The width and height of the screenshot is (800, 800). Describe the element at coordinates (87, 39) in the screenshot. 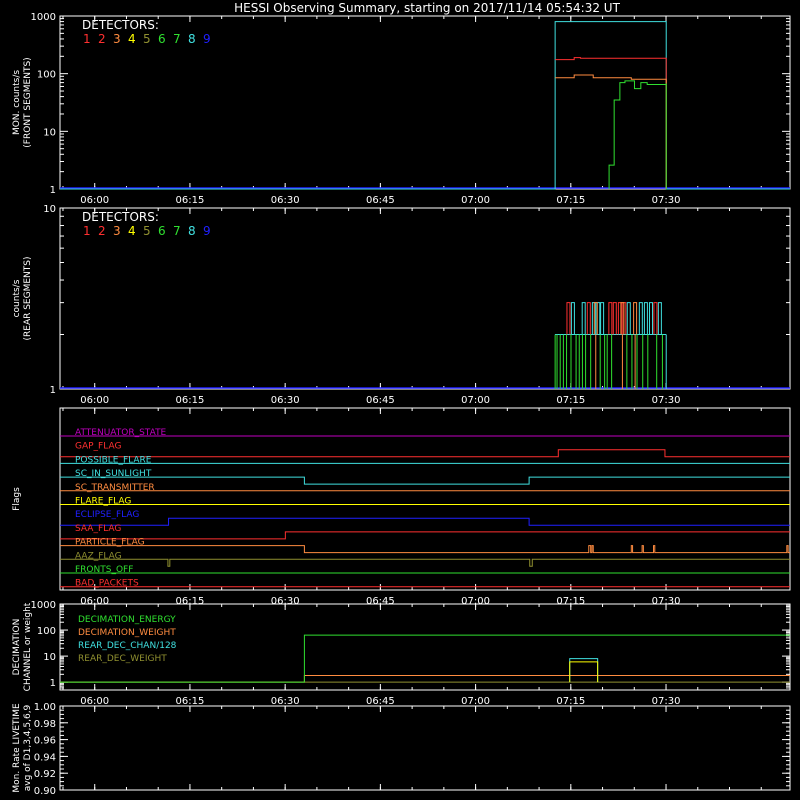

I see `front-legend-detector: 1` at that location.